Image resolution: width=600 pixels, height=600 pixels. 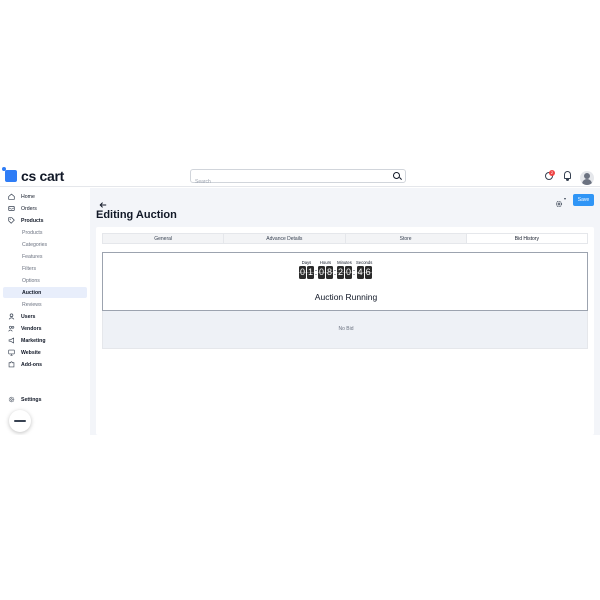 I want to click on sidebar-subitem-options: Options, so click(x=45, y=280).